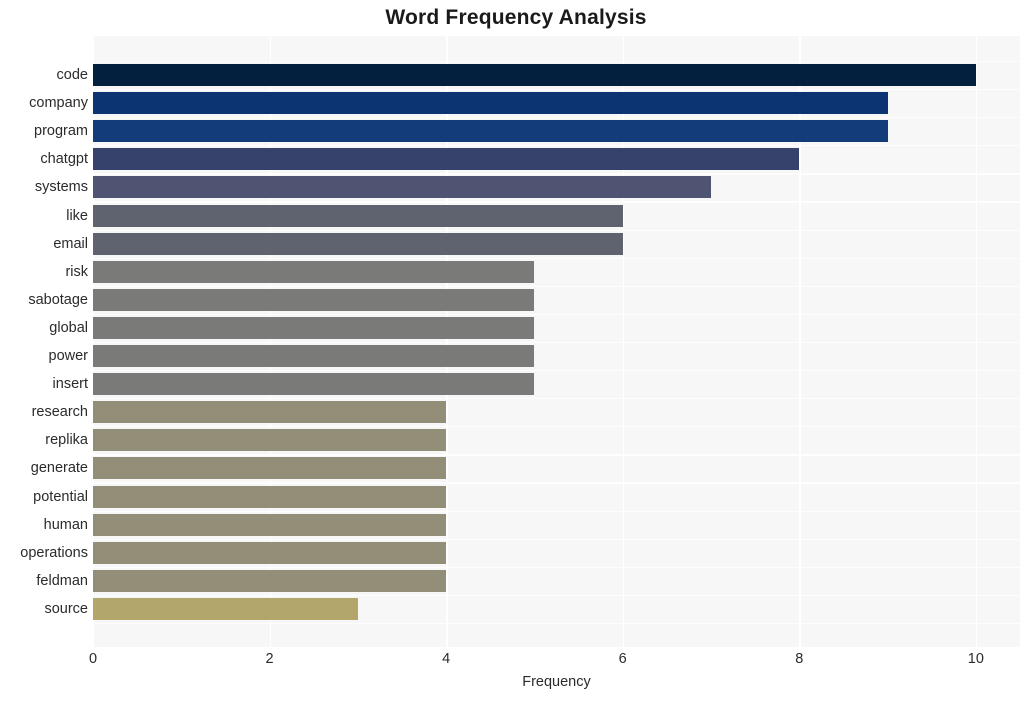 This screenshot has width=1032, height=701. I want to click on y-tick-label: potential, so click(60, 496).